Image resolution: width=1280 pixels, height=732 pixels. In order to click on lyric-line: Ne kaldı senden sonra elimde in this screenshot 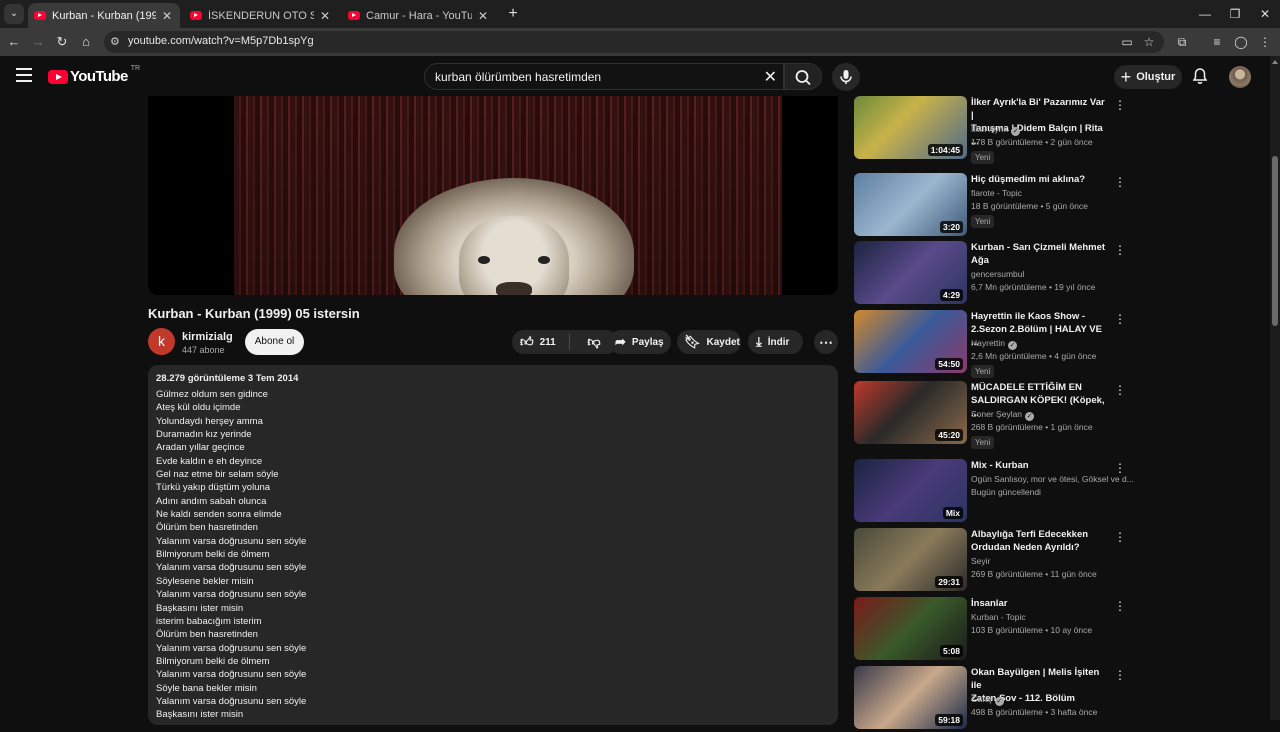, I will do `click(219, 515)`.